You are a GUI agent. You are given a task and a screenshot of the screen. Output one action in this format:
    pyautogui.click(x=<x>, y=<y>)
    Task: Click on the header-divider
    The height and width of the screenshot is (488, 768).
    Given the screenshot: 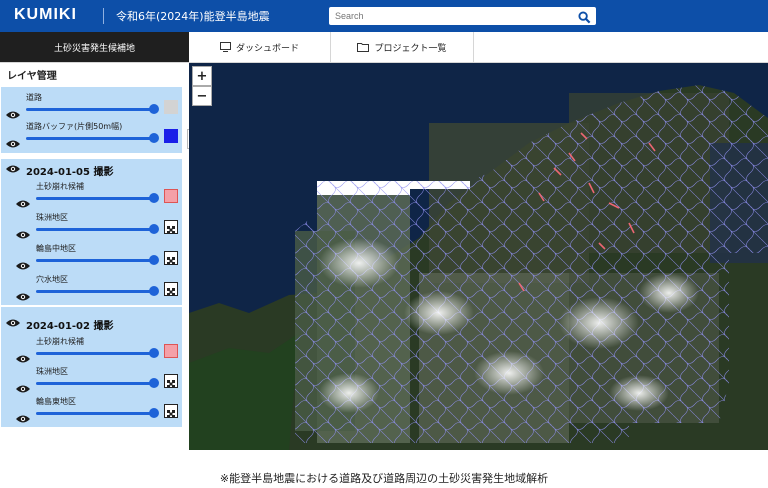 What is the action you would take?
    pyautogui.click(x=103, y=16)
    